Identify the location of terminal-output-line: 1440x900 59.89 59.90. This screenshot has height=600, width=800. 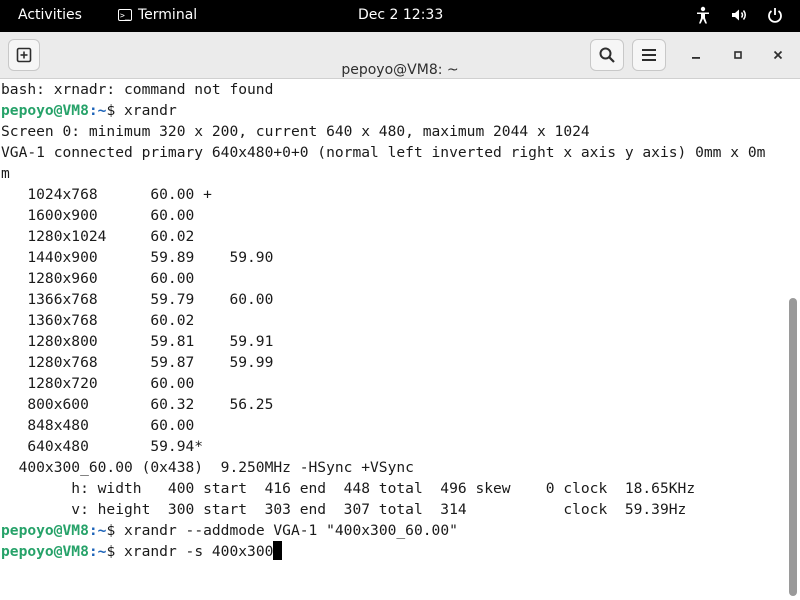
(137, 257).